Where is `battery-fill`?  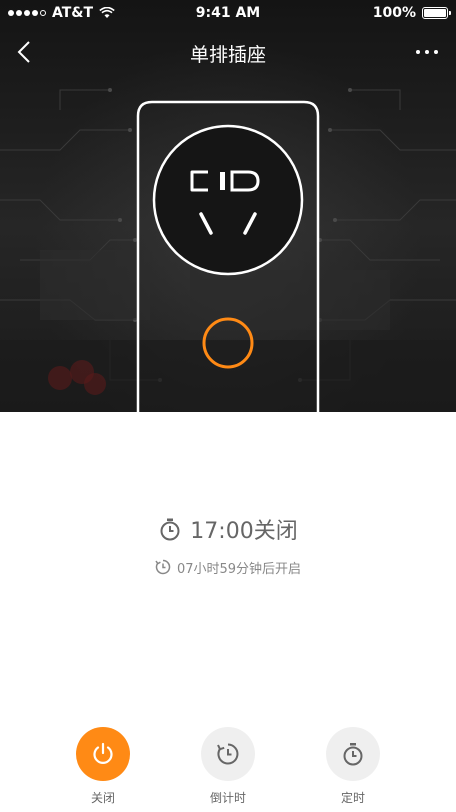
battery-fill is located at coordinates (435, 13).